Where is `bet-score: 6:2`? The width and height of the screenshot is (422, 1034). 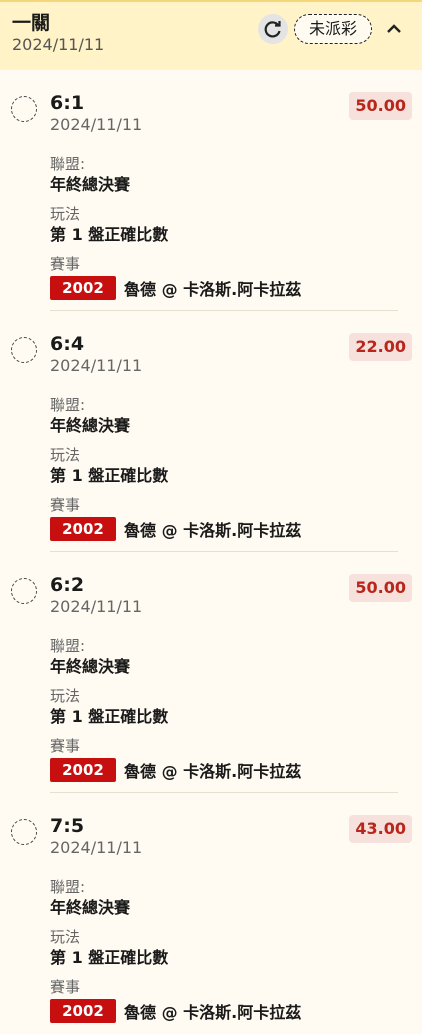
bet-score: 6:2 is located at coordinates (67, 585).